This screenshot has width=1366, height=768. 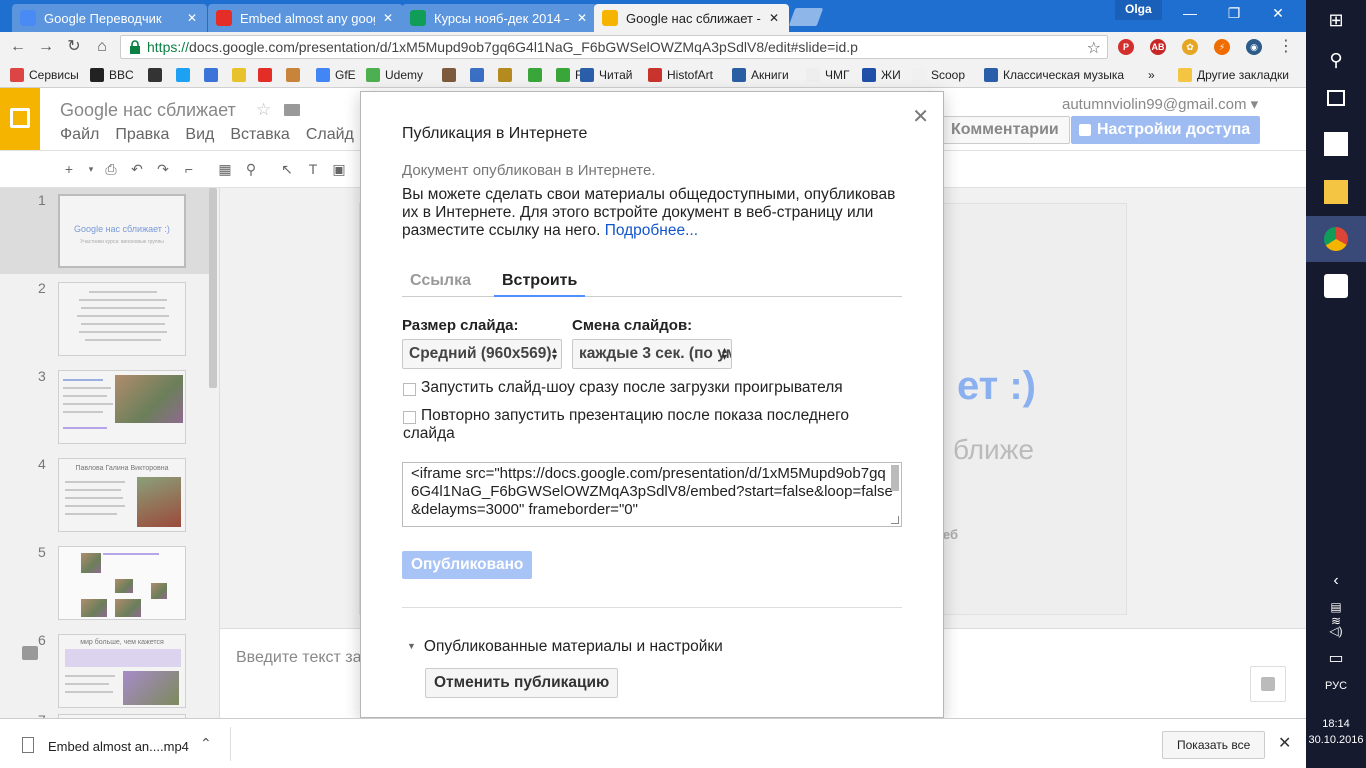 I want to click on pinterest-icon: P, so click(x=1126, y=47).